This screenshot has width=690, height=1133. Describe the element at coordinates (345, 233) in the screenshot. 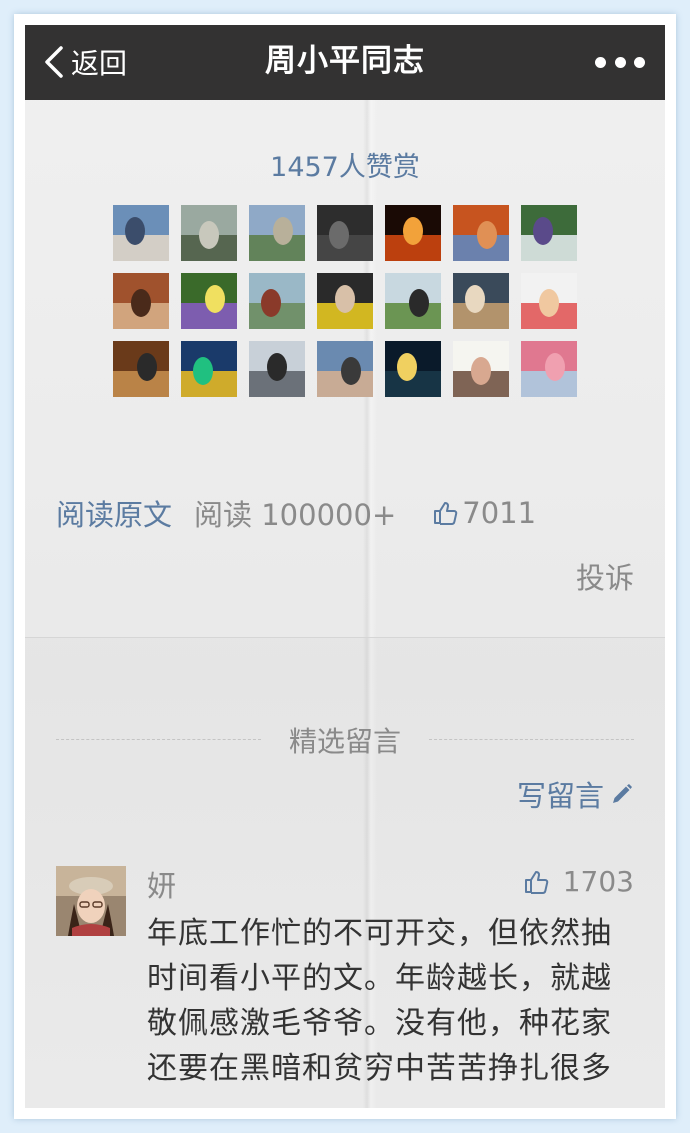

I see `avatar-dark-city` at that location.